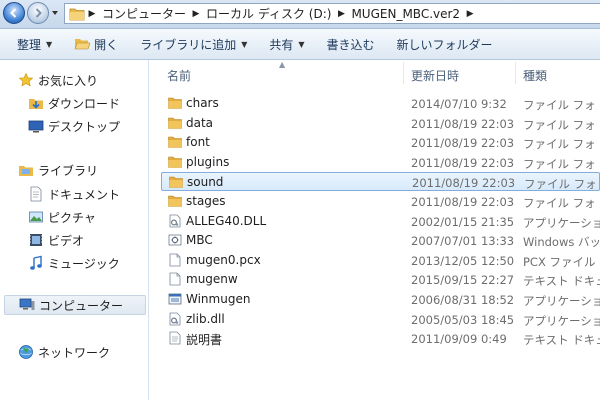 This screenshot has width=600, height=400. Describe the element at coordinates (68, 80) in the screenshot. I see `nav-label: お気に入り` at that location.